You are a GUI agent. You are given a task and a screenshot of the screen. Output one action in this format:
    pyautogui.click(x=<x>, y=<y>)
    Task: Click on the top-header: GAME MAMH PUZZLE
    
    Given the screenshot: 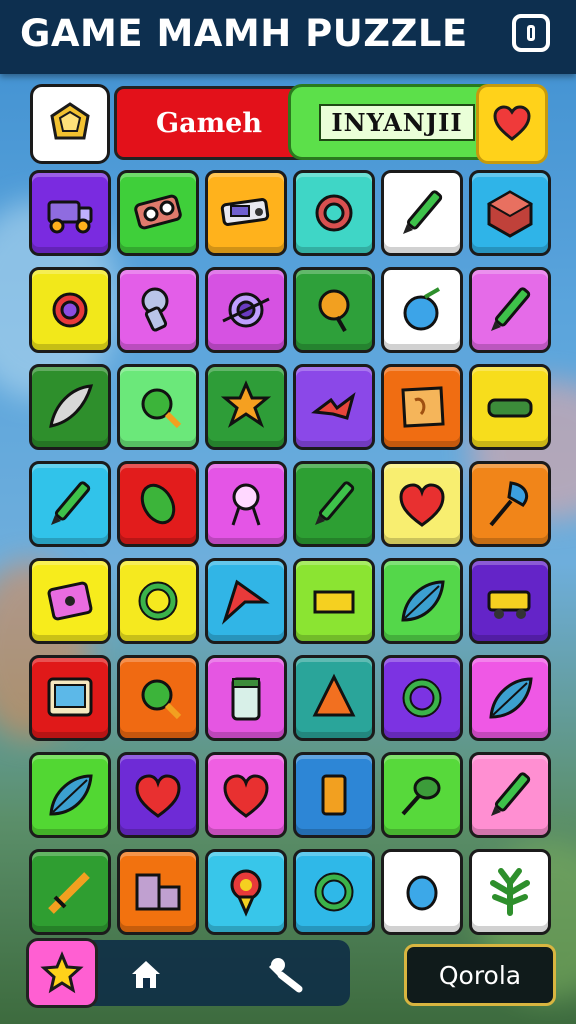 What is the action you would take?
    pyautogui.click(x=288, y=37)
    